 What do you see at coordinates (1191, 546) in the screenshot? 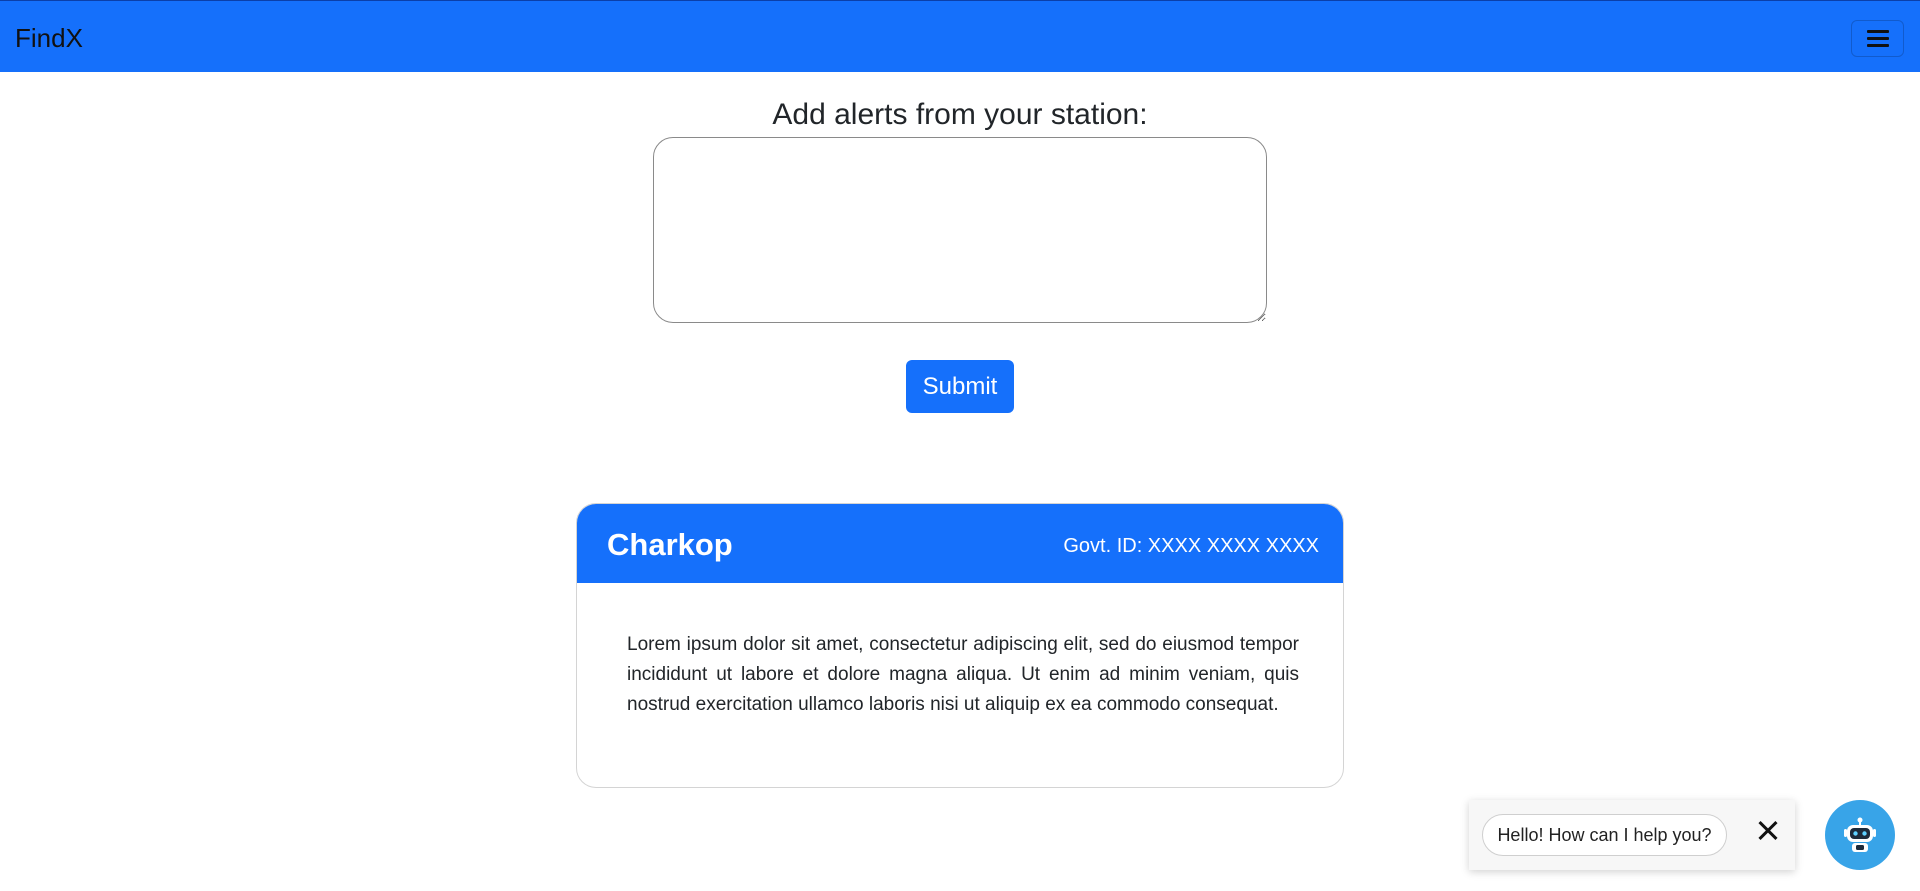
I see `government-id: Govt. ID: XXXX XXXX XXXX` at bounding box center [1191, 546].